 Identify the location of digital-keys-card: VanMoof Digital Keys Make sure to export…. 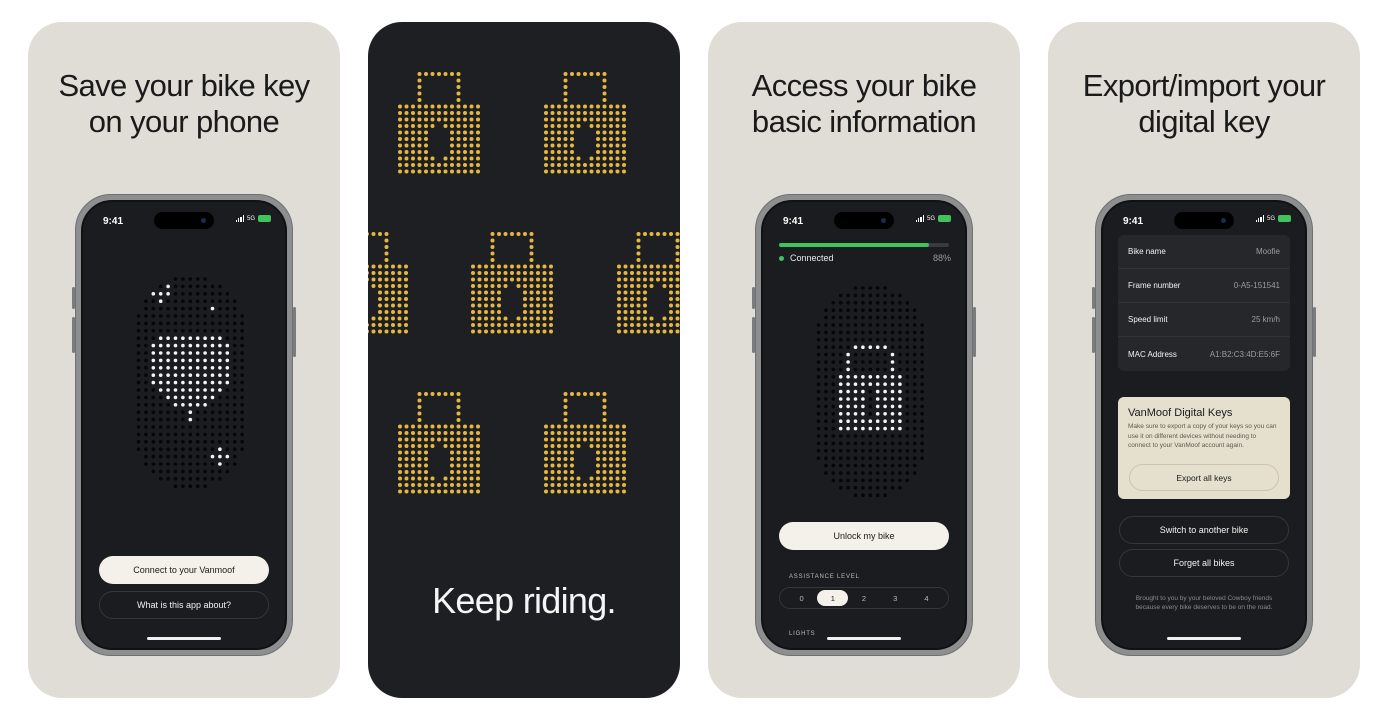
(1204, 448).